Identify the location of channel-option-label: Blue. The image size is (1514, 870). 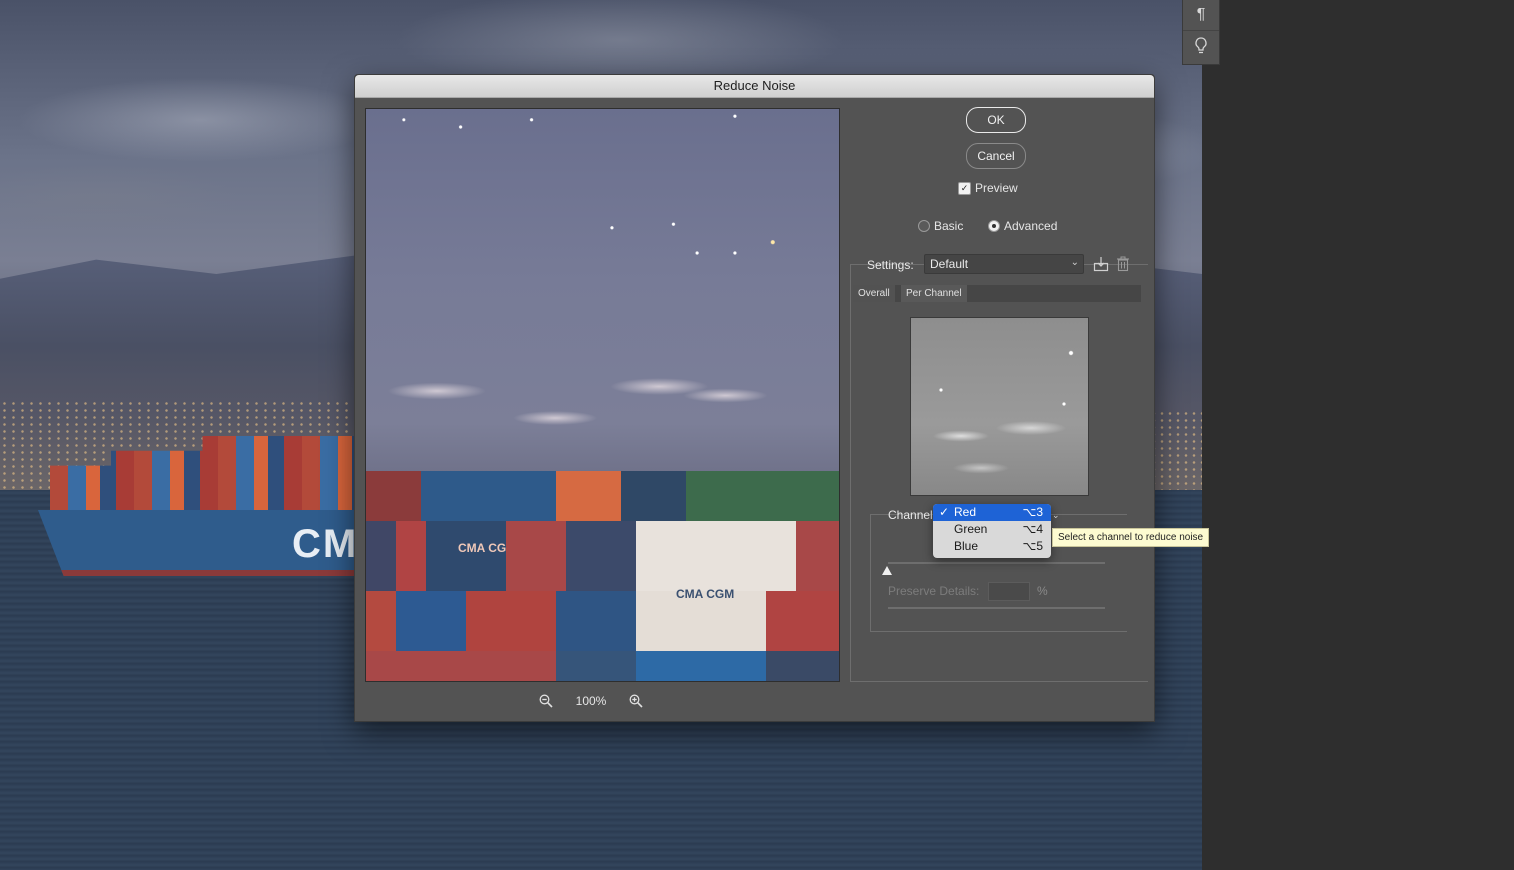
(966, 546).